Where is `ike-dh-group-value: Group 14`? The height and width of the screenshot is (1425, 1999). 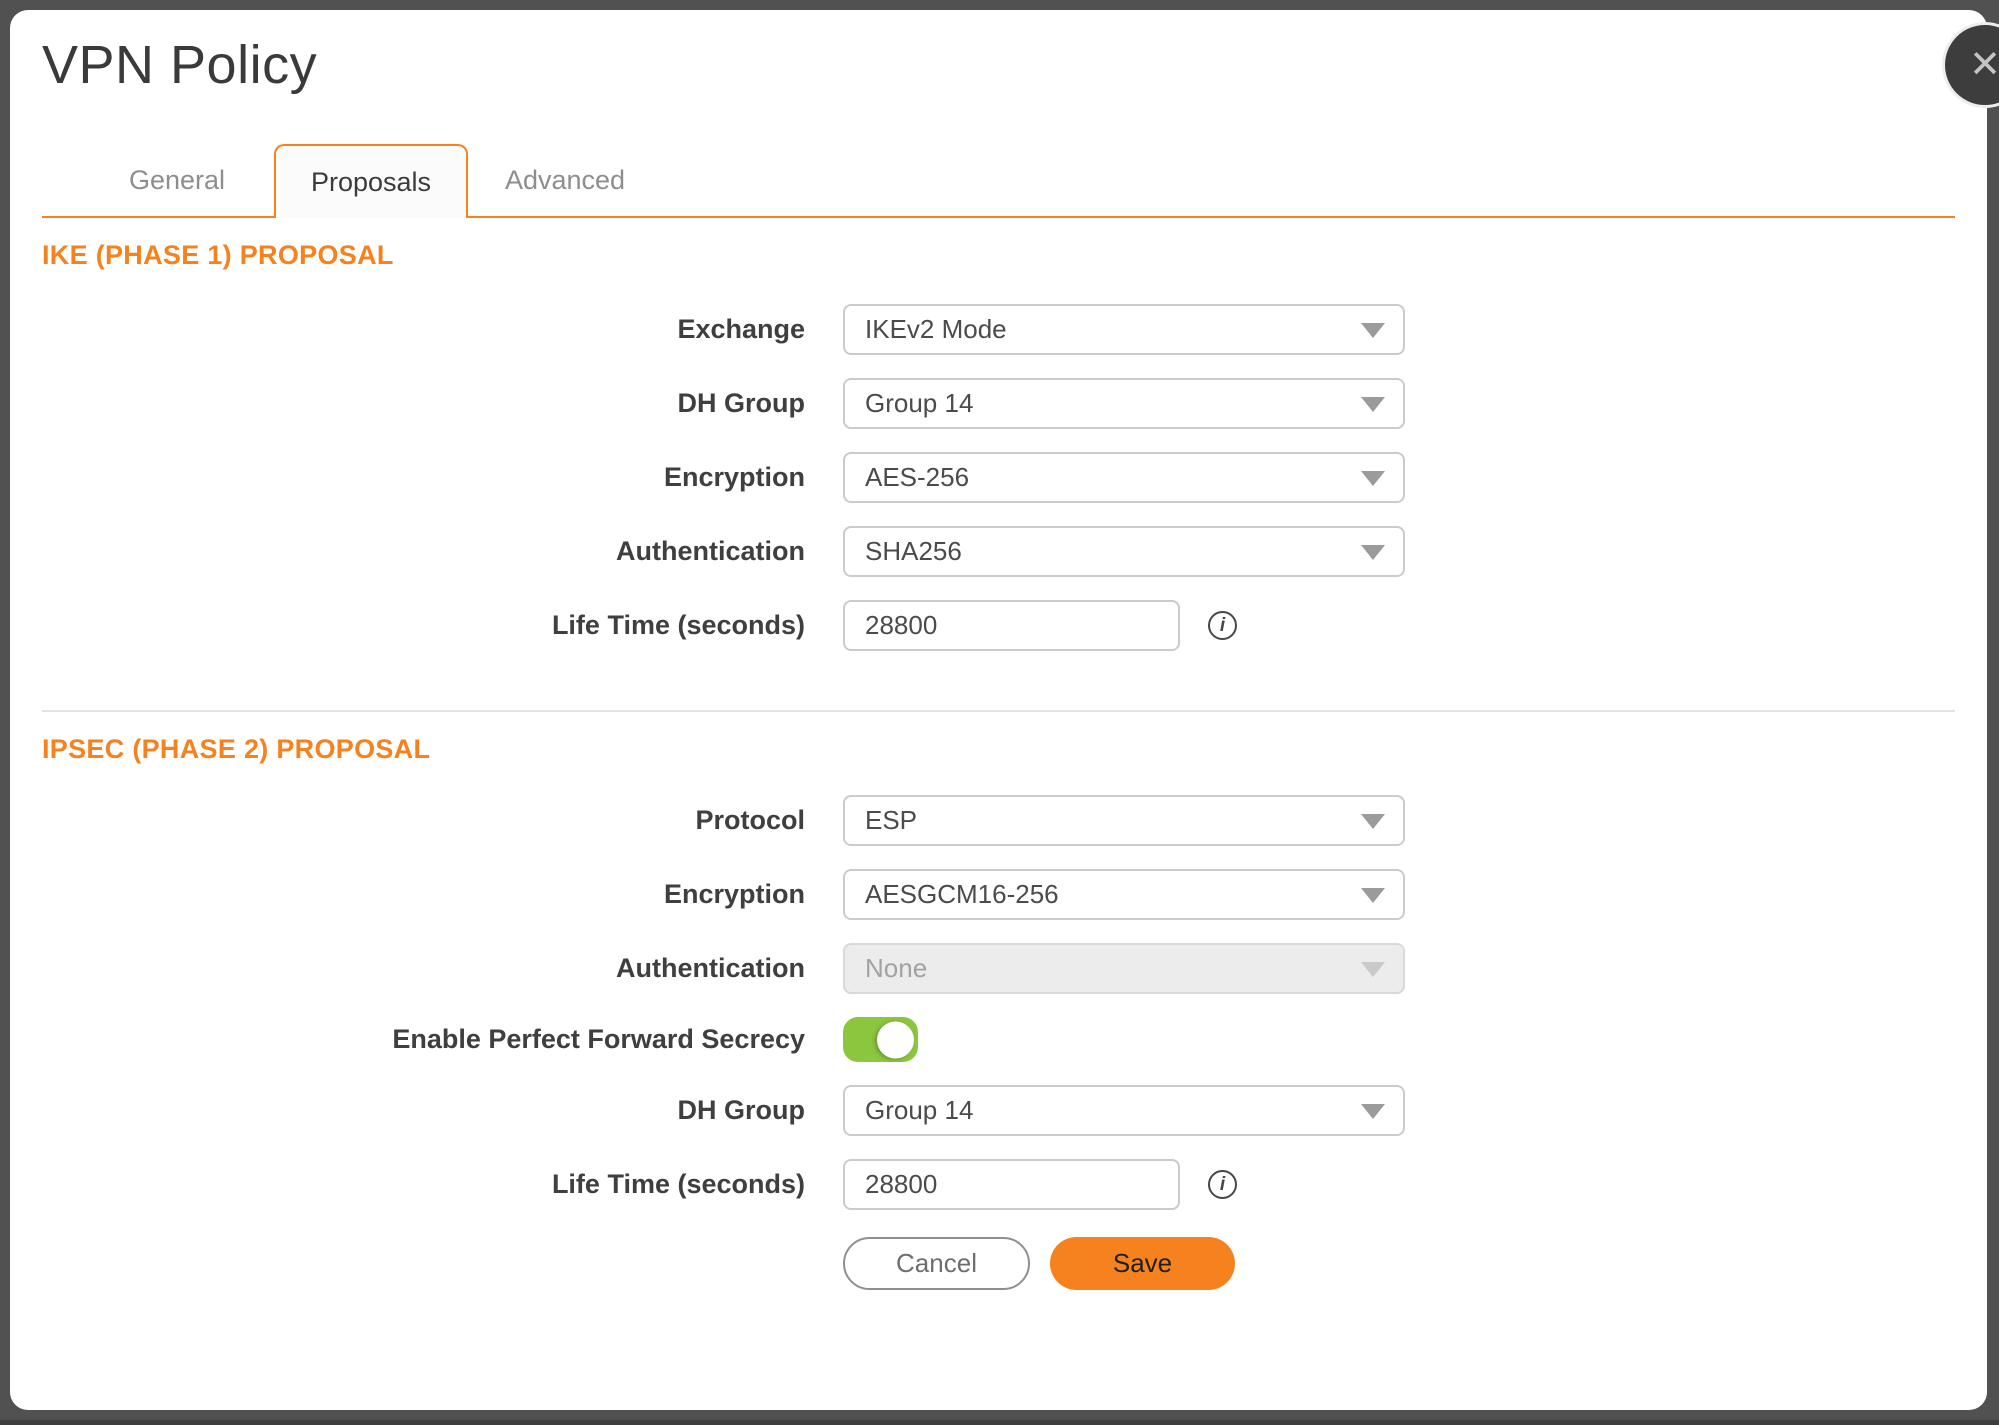 ike-dh-group-value: Group 14 is located at coordinates (919, 403).